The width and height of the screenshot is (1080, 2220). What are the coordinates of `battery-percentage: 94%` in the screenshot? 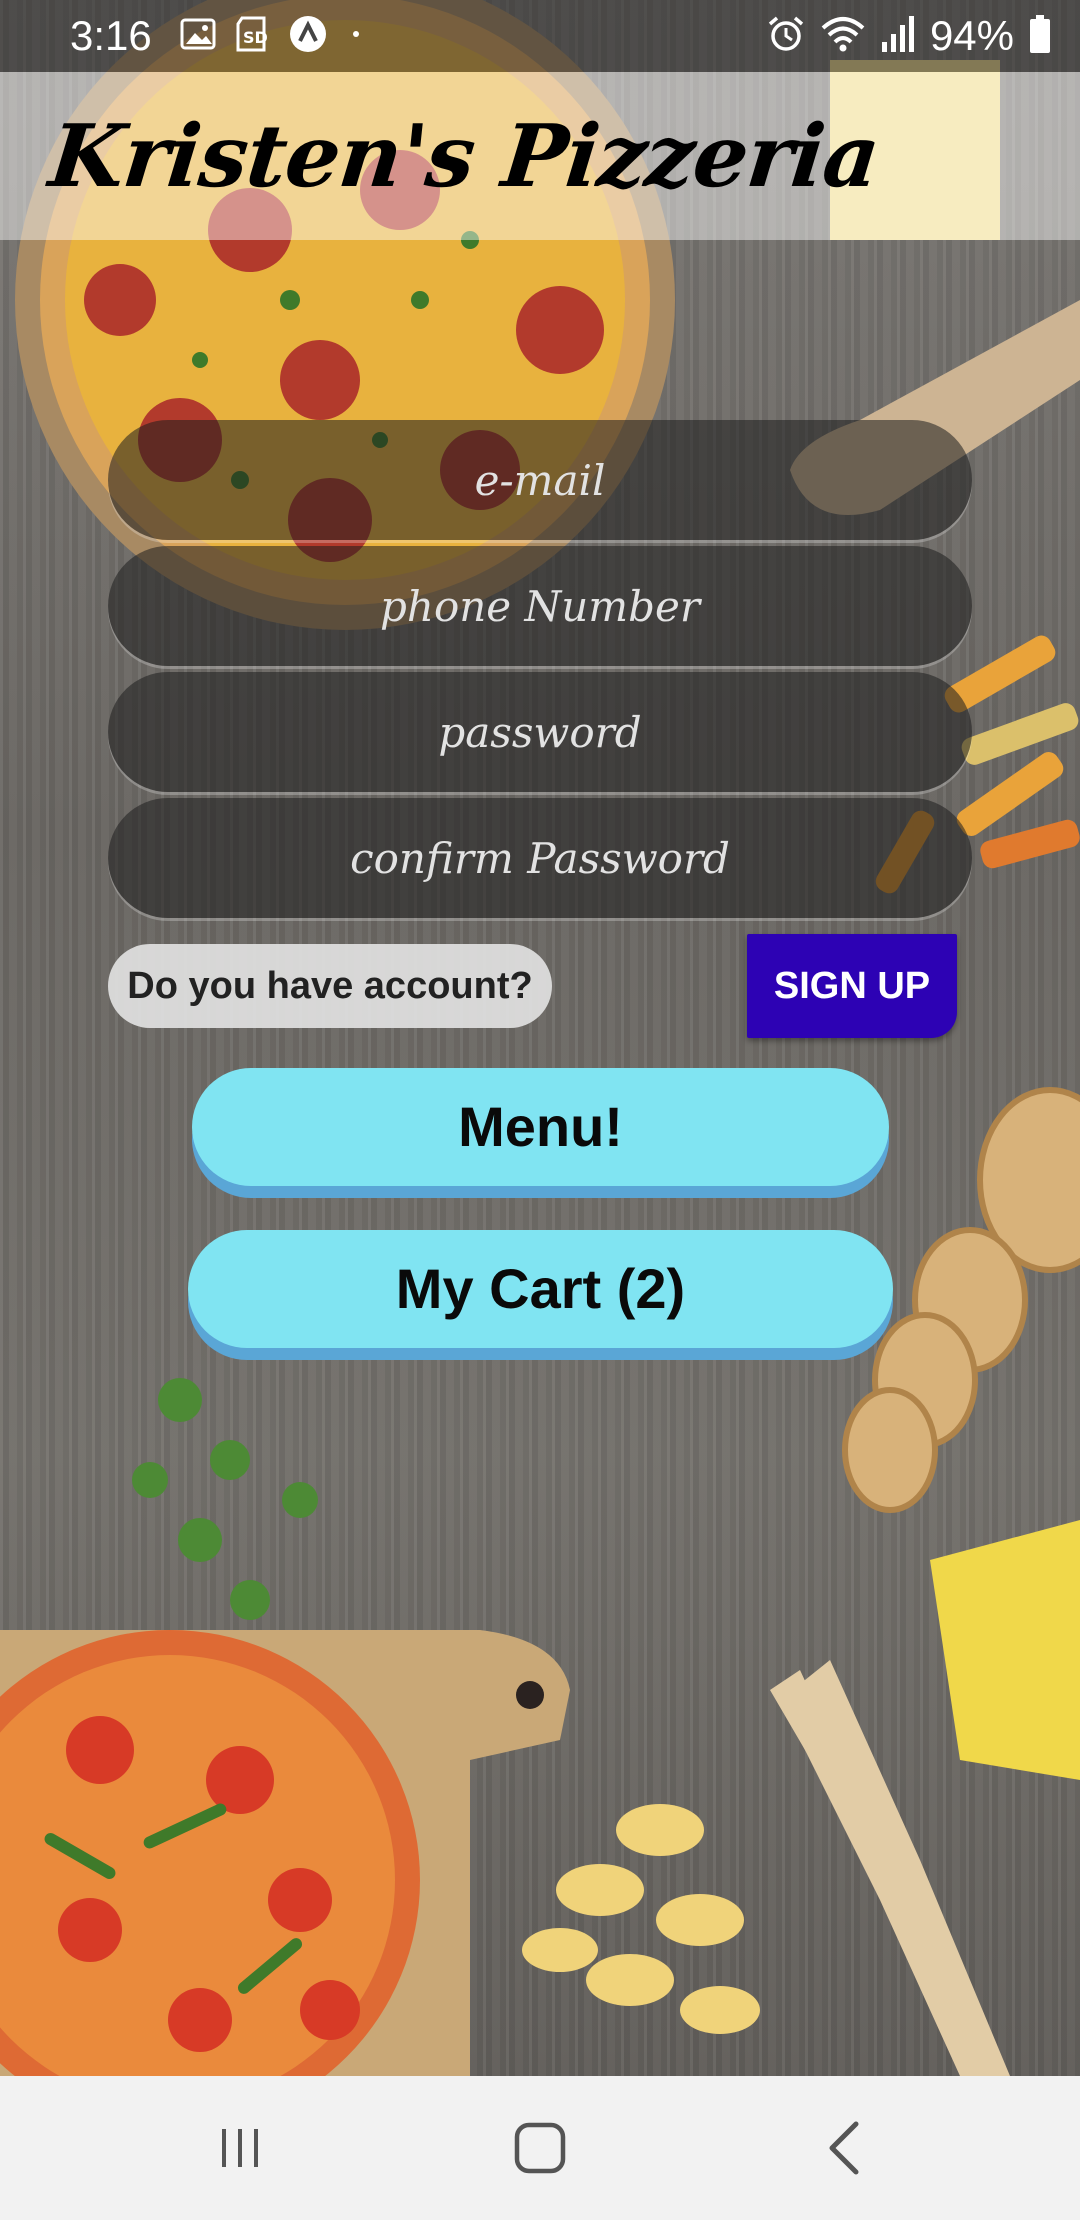 It's located at (971, 35).